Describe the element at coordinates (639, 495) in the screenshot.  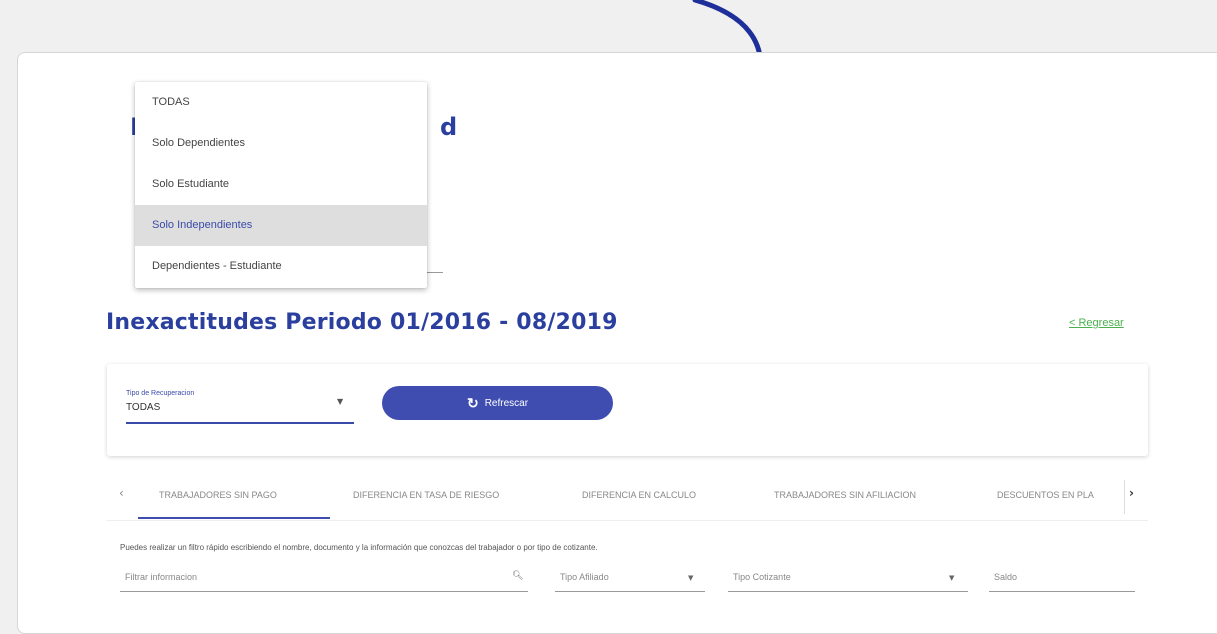
I see `tab-diferencia-calculo: DIFERENCIA EN CALCULO` at that location.